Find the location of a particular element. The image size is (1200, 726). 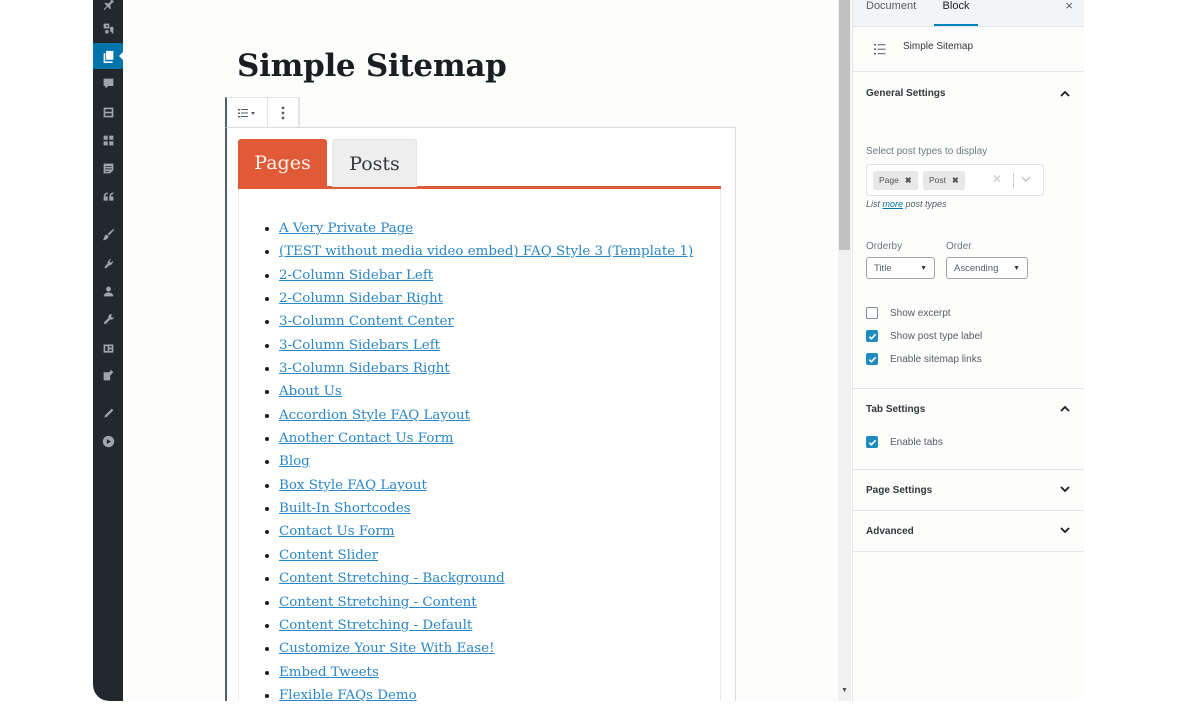

tab-pages: Pages is located at coordinates (282, 162).